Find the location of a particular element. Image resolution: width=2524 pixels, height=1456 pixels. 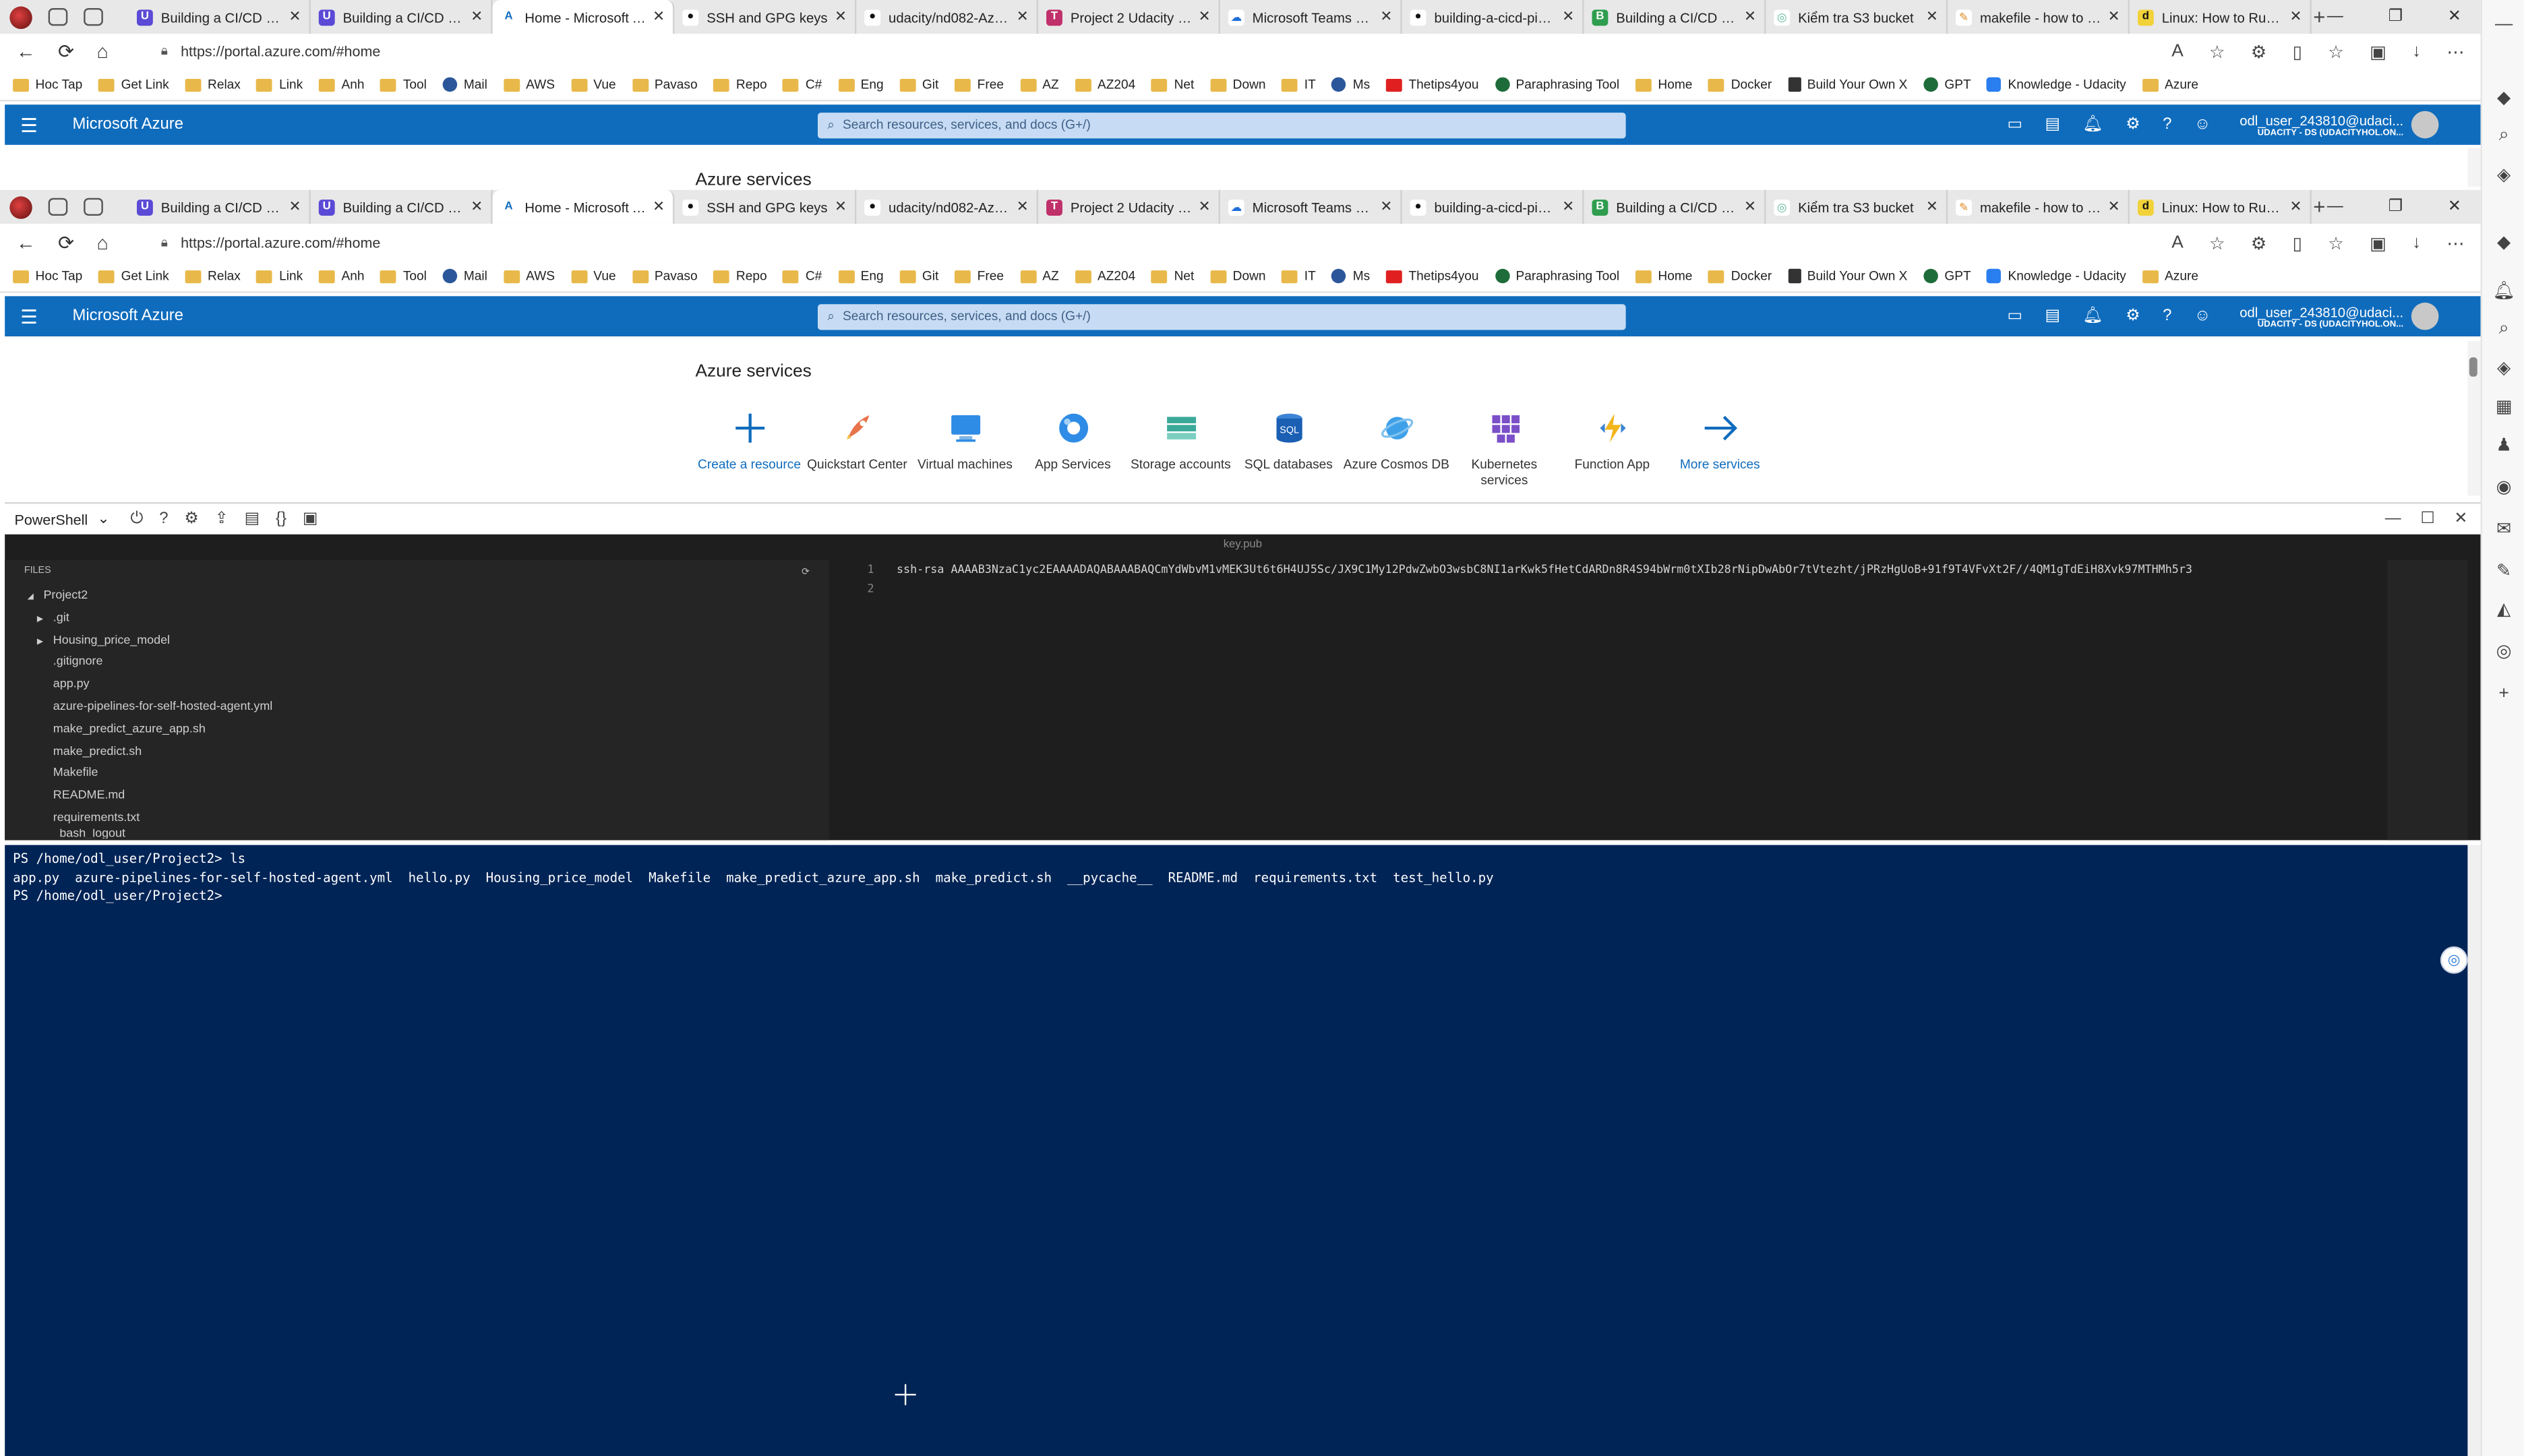

more-icon: ⋯ is located at coordinates (2455, 243).